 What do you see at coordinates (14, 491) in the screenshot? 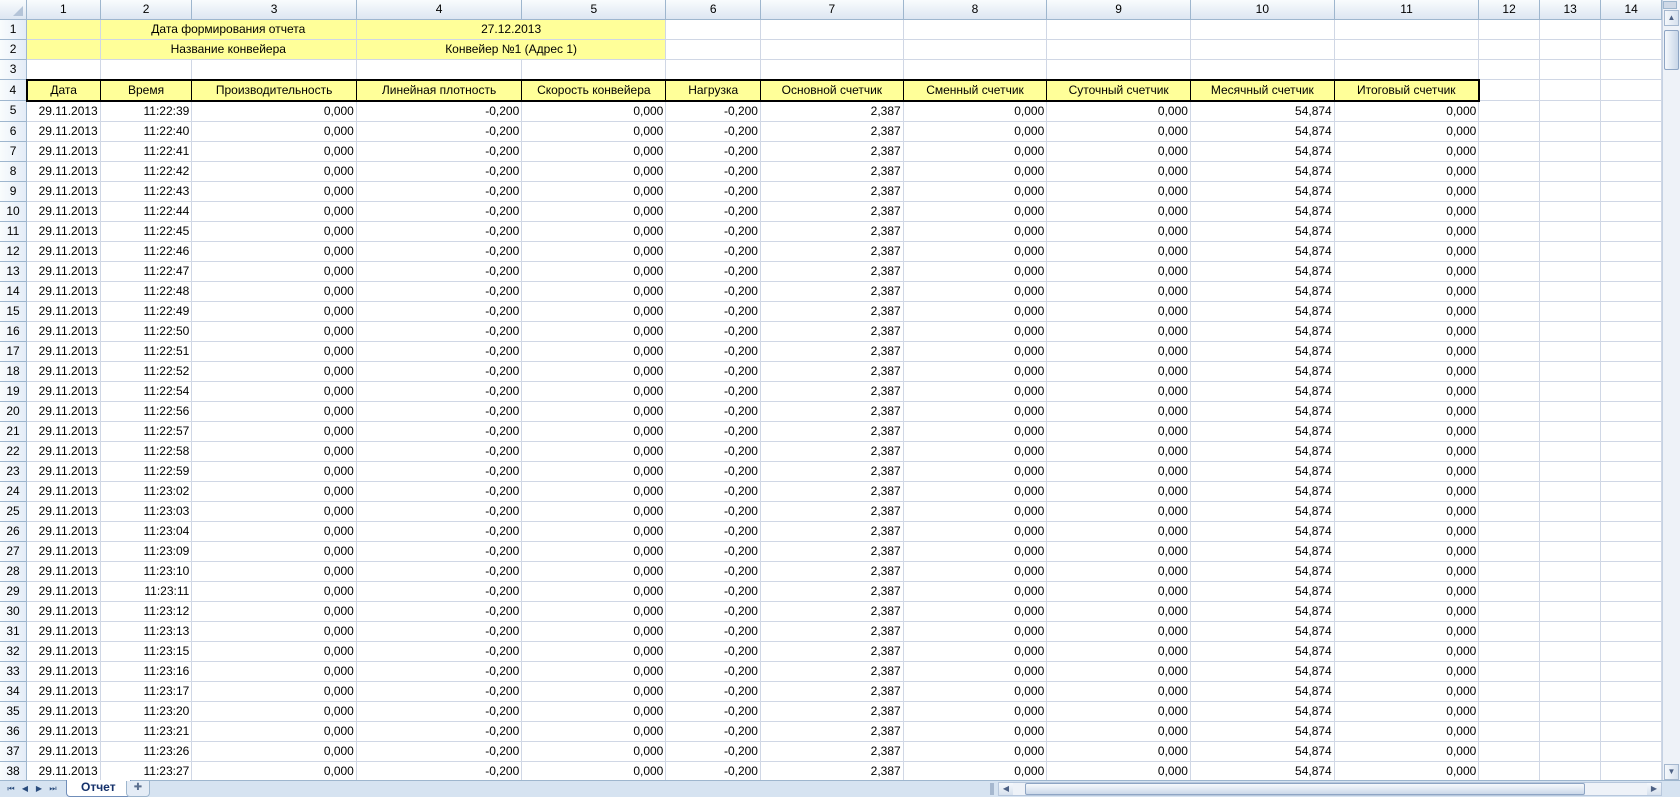
I see `row-header: 24` at bounding box center [14, 491].